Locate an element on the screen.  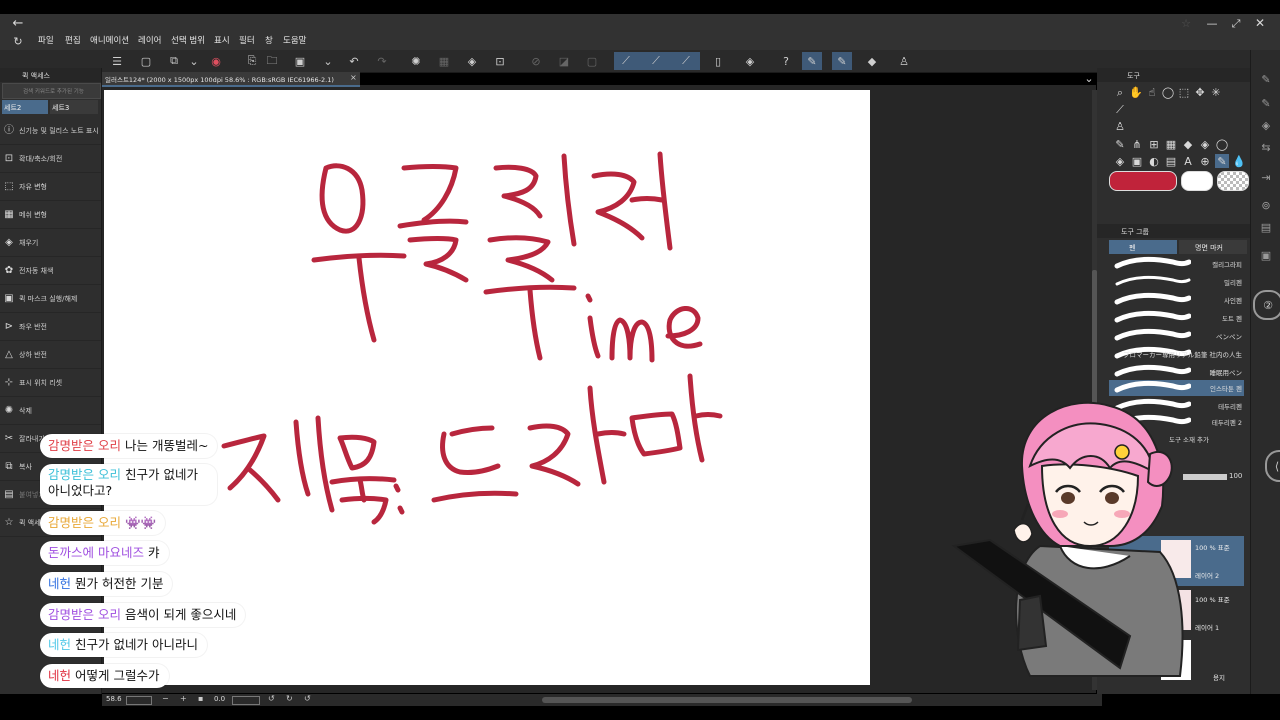
bucket-icon: ◈ is located at coordinates (750, 61).